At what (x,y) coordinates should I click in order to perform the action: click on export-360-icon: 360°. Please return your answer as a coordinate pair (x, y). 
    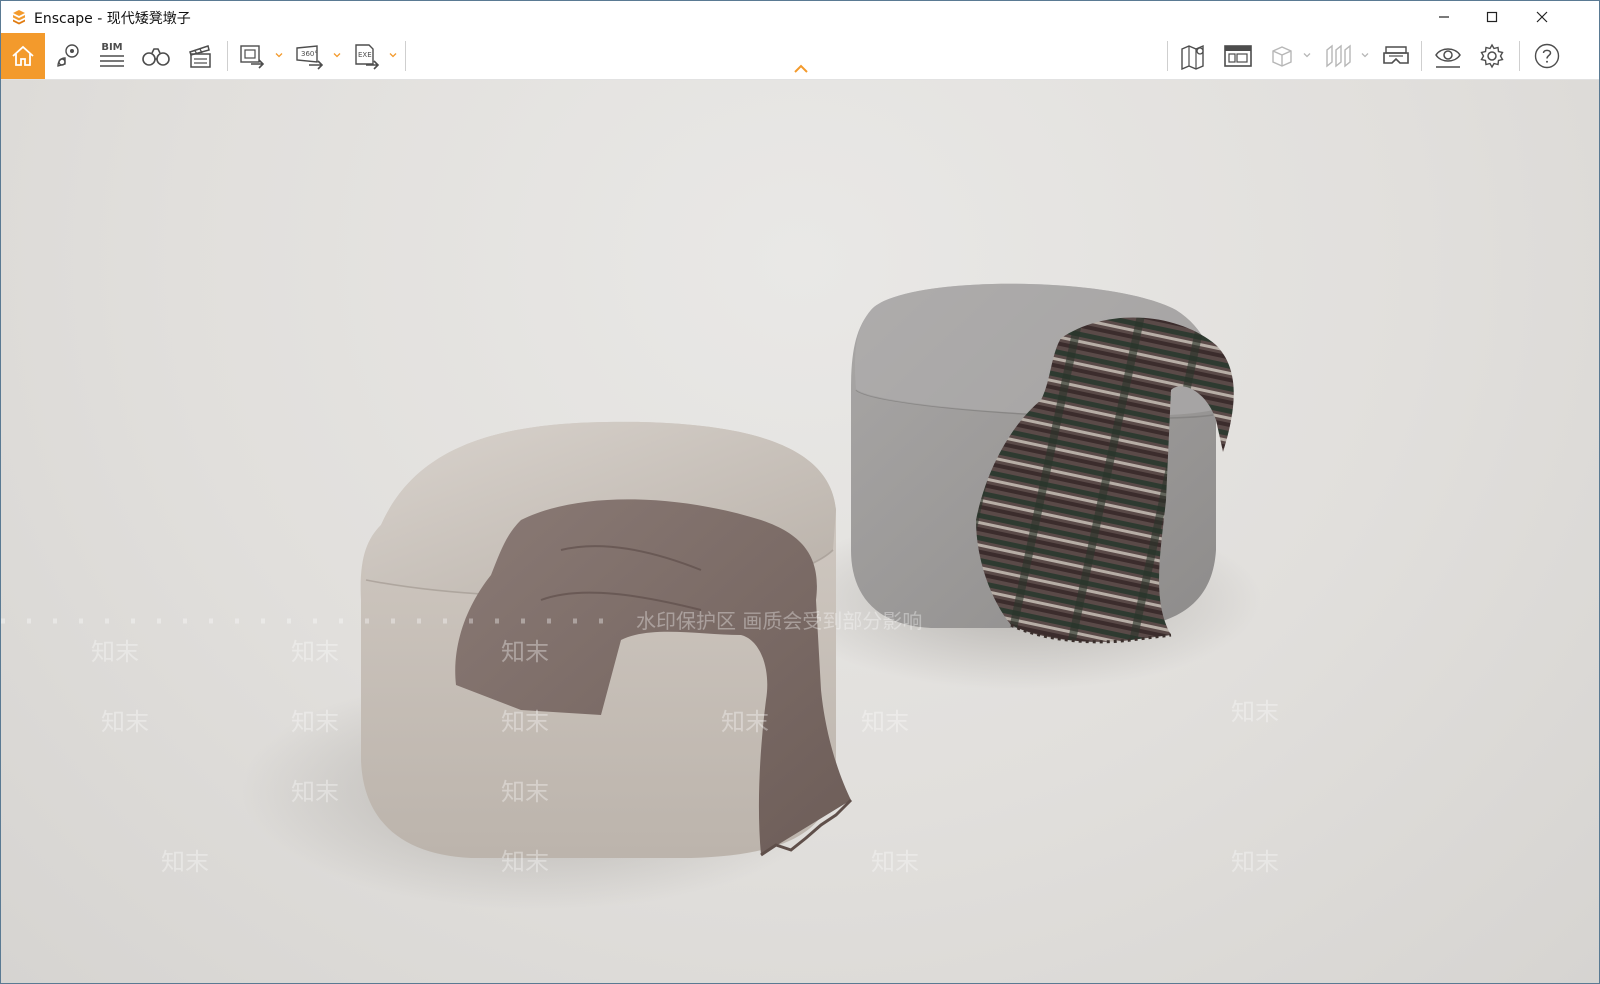
    Looking at the image, I should click on (310, 57).